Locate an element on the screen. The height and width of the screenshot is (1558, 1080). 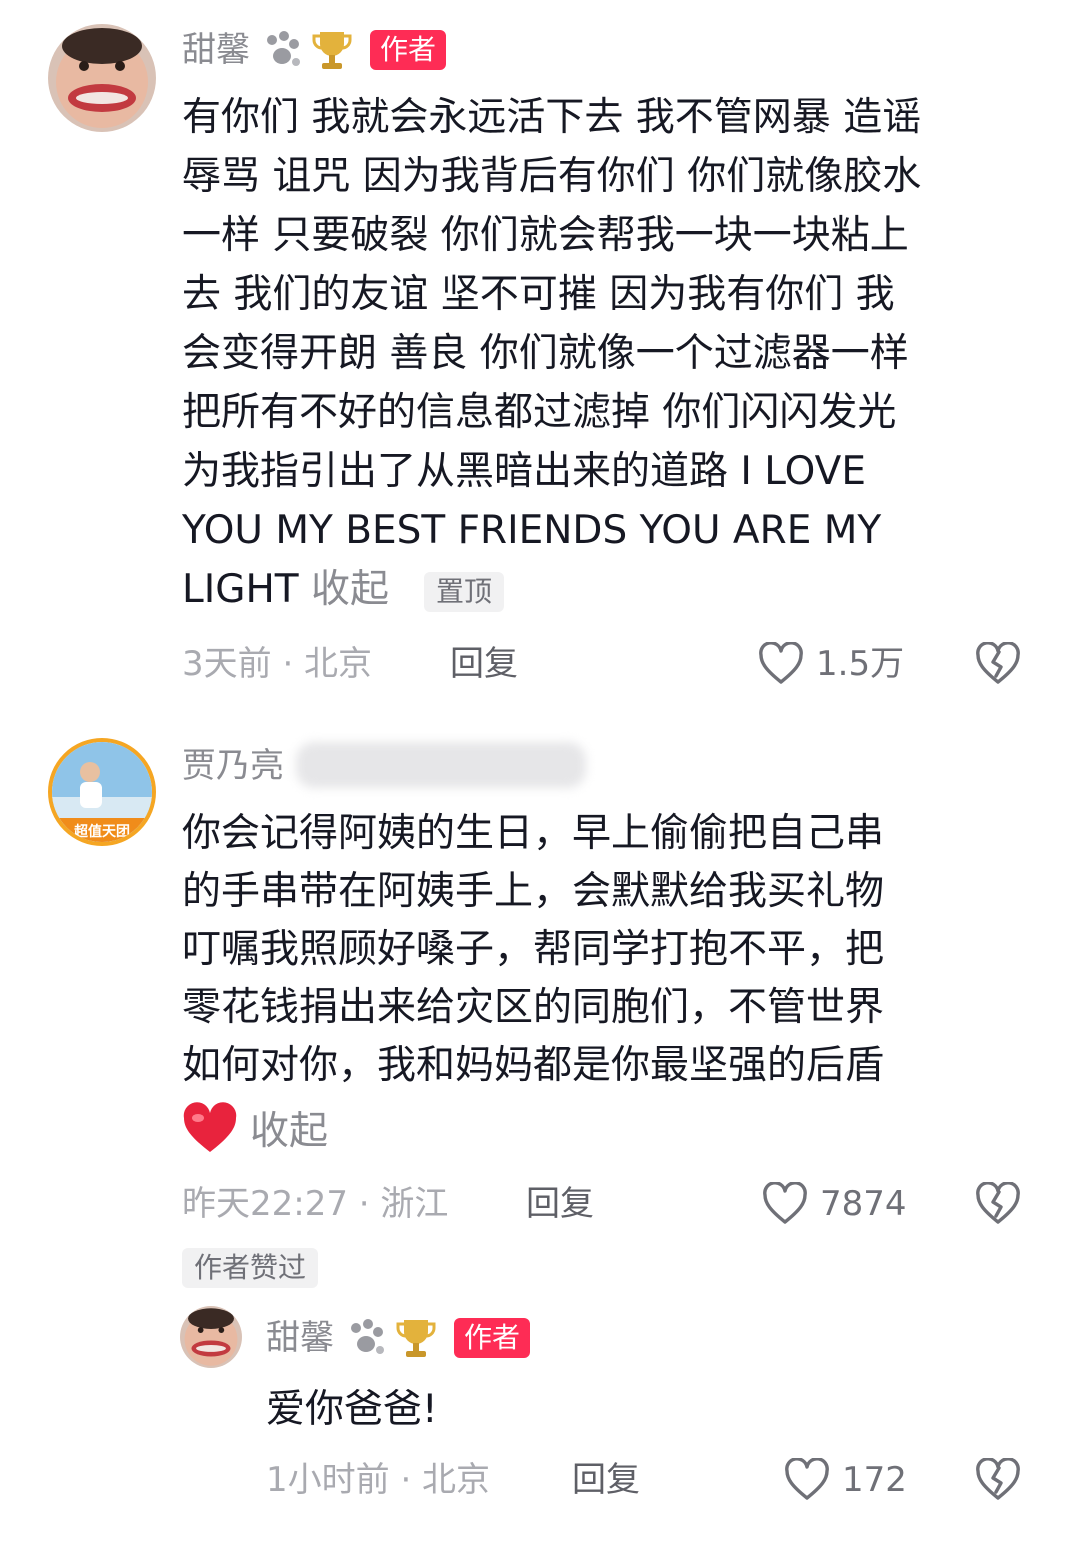
author-liked-chip: 作者赞过 is located at coordinates (250, 1268).